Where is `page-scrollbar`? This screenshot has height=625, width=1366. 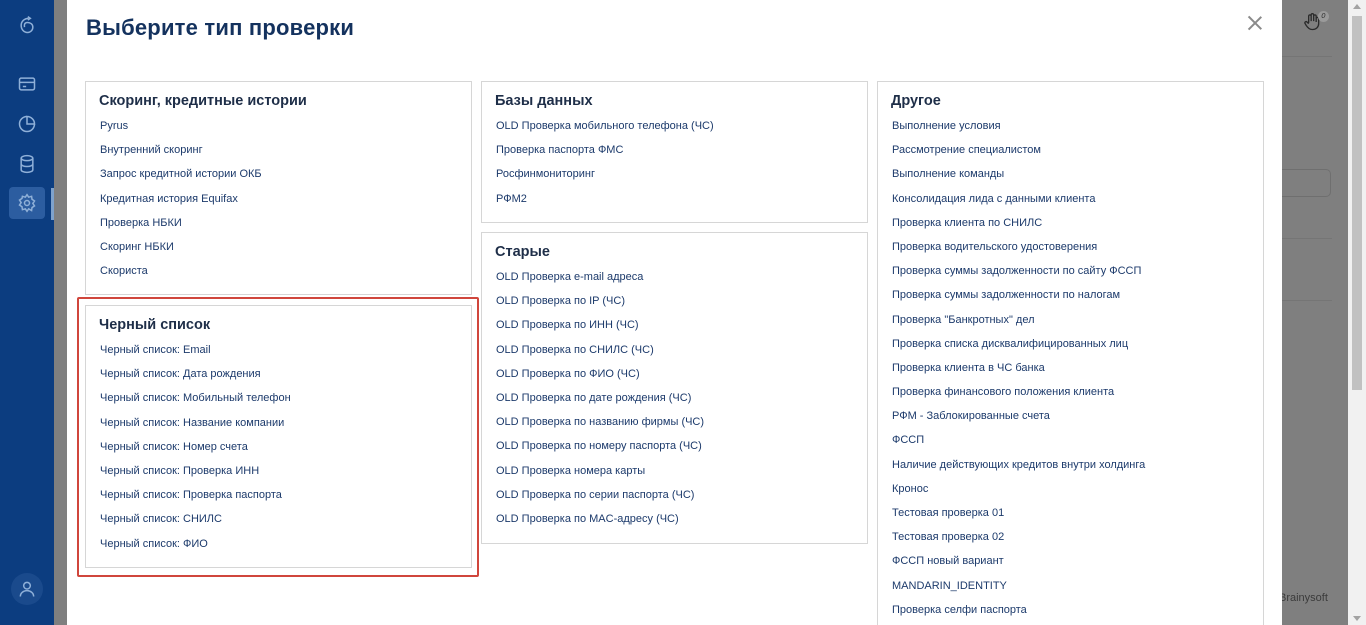 page-scrollbar is located at coordinates (1357, 312).